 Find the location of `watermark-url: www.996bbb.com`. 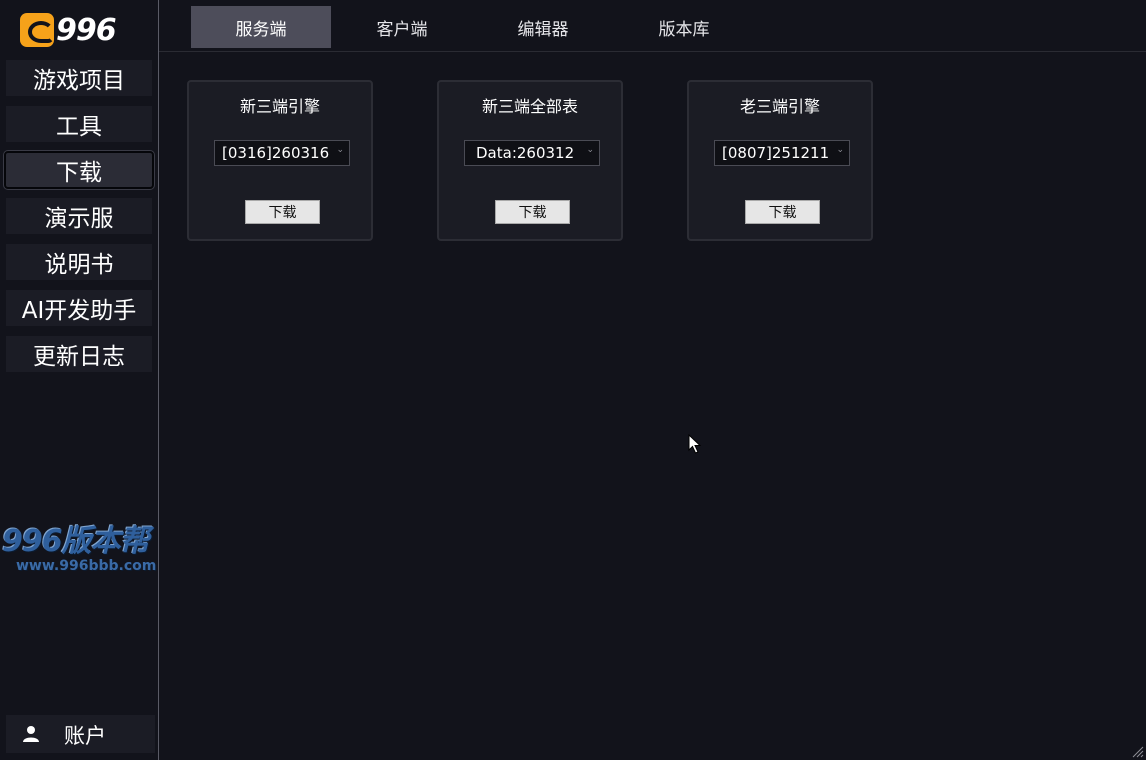

watermark-url: www.996bbb.com is located at coordinates (86, 566).